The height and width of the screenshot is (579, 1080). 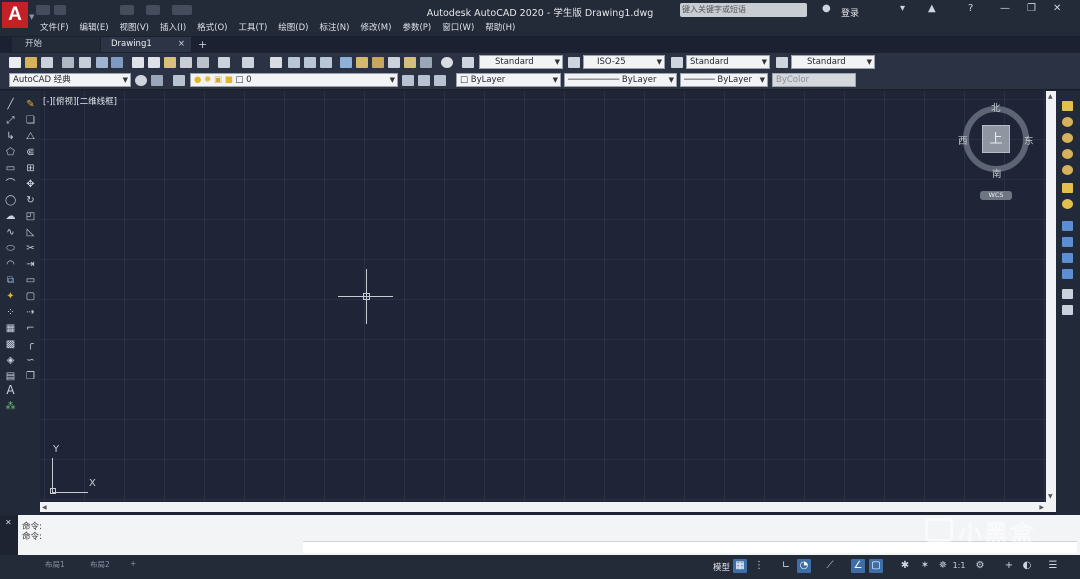 What do you see at coordinates (10, 184) in the screenshot?
I see `arc-icon: ⌒` at bounding box center [10, 184].